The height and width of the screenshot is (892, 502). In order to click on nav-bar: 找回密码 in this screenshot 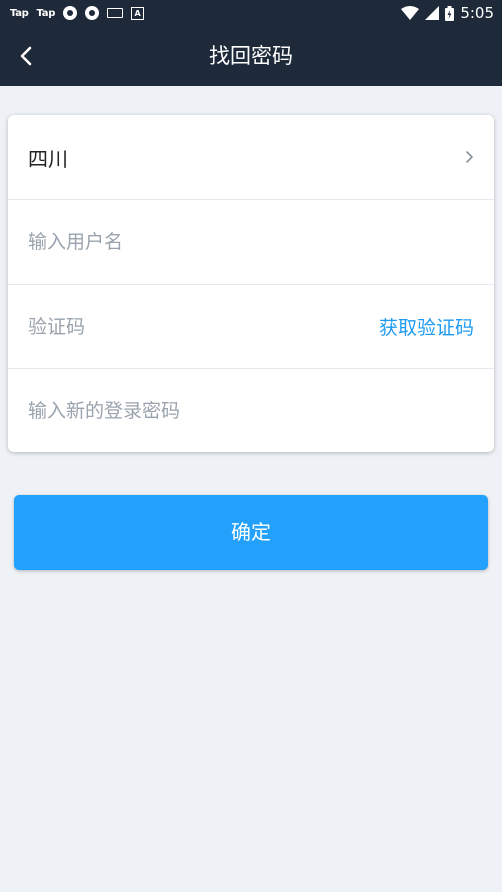, I will do `click(251, 56)`.